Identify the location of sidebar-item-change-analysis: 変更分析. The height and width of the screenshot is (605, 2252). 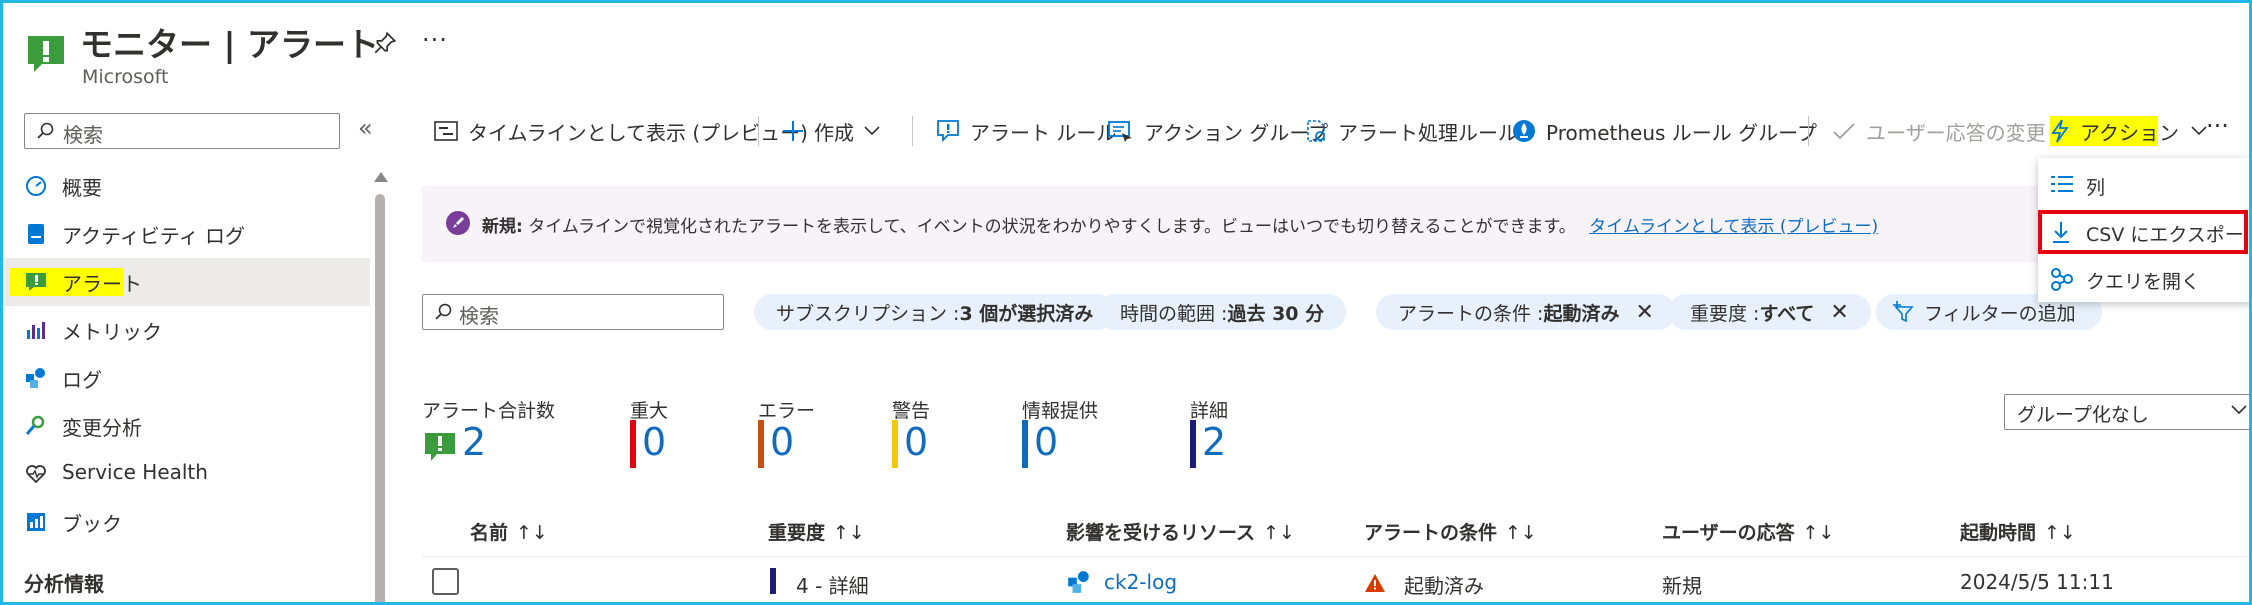
(185, 426).